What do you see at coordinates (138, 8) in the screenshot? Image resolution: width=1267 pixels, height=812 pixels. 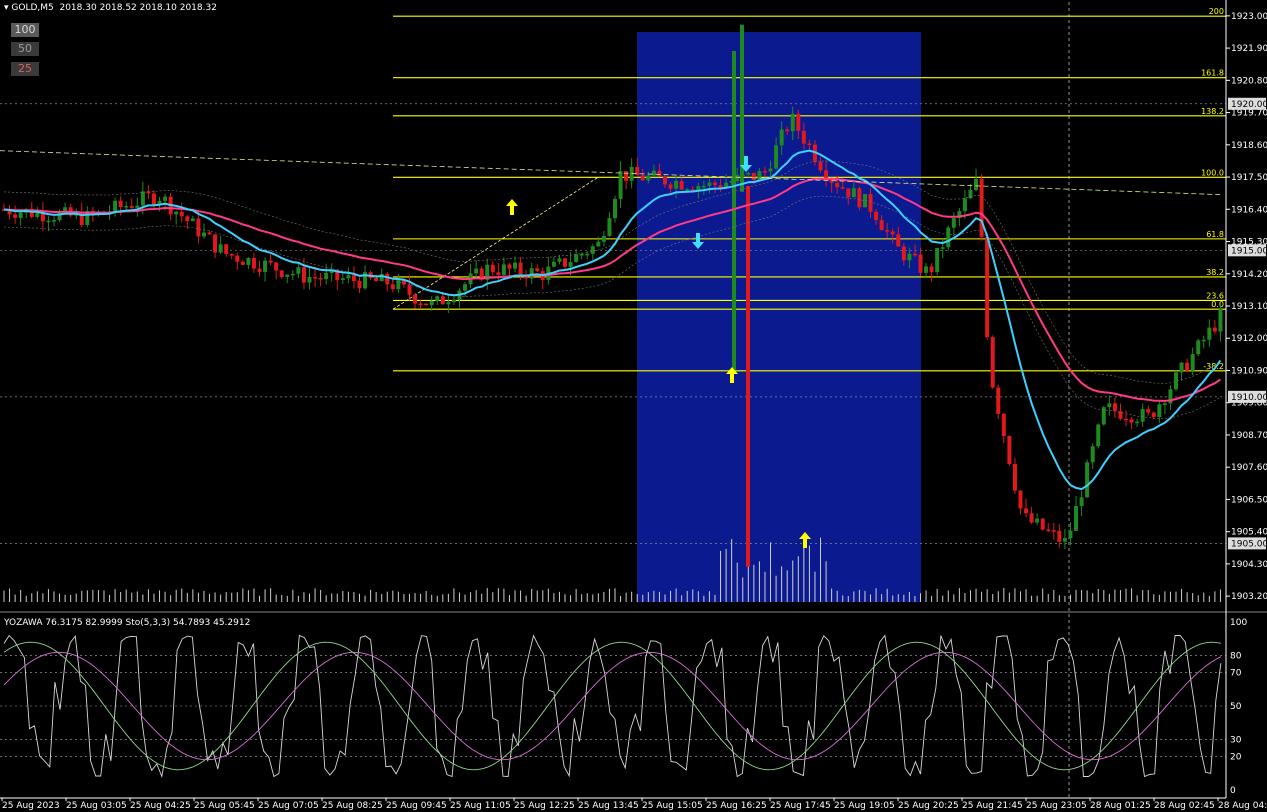 I see `ohlc-values: 2018.30 2018.52 2018.10 2018.32` at bounding box center [138, 8].